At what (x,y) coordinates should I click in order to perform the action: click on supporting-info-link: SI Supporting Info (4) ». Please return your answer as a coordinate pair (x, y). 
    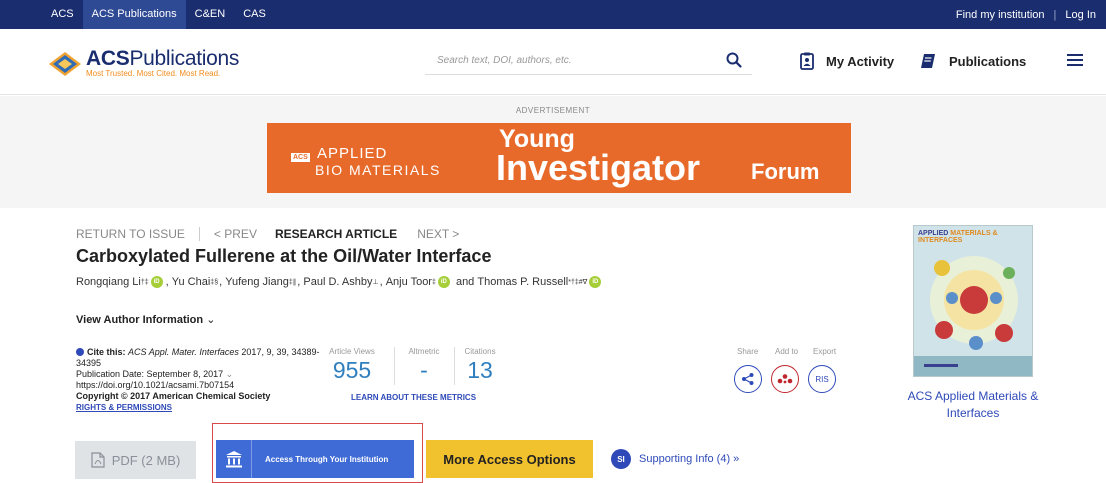
    Looking at the image, I should click on (675, 459).